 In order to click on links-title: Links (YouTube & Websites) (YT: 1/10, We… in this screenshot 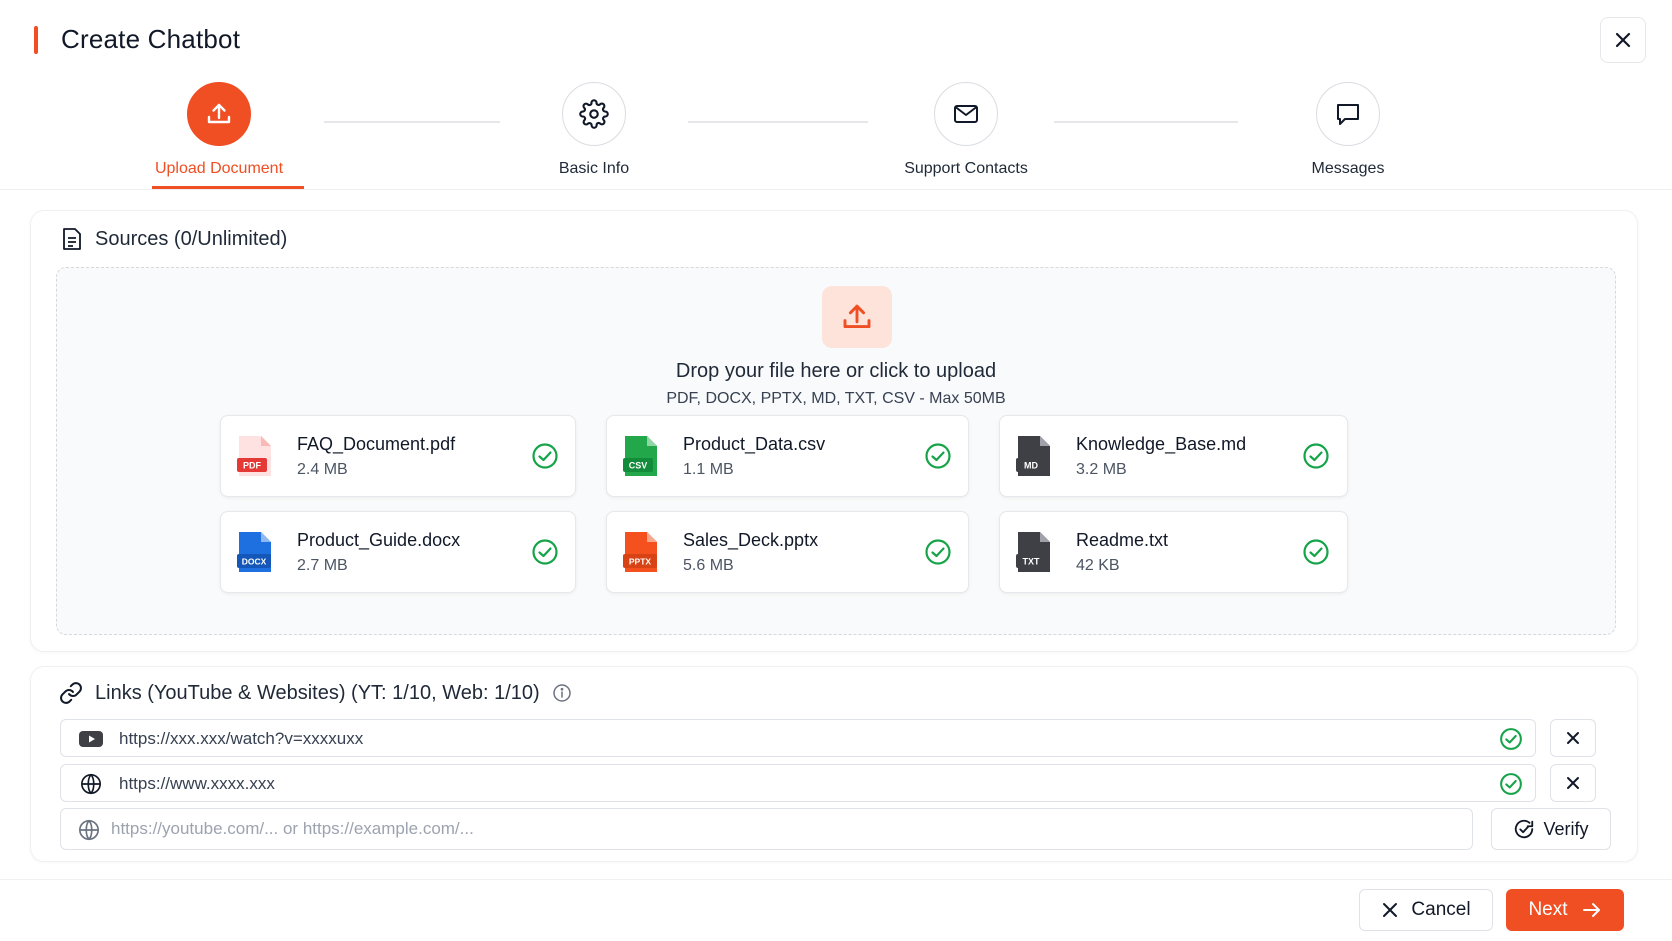, I will do `click(317, 692)`.